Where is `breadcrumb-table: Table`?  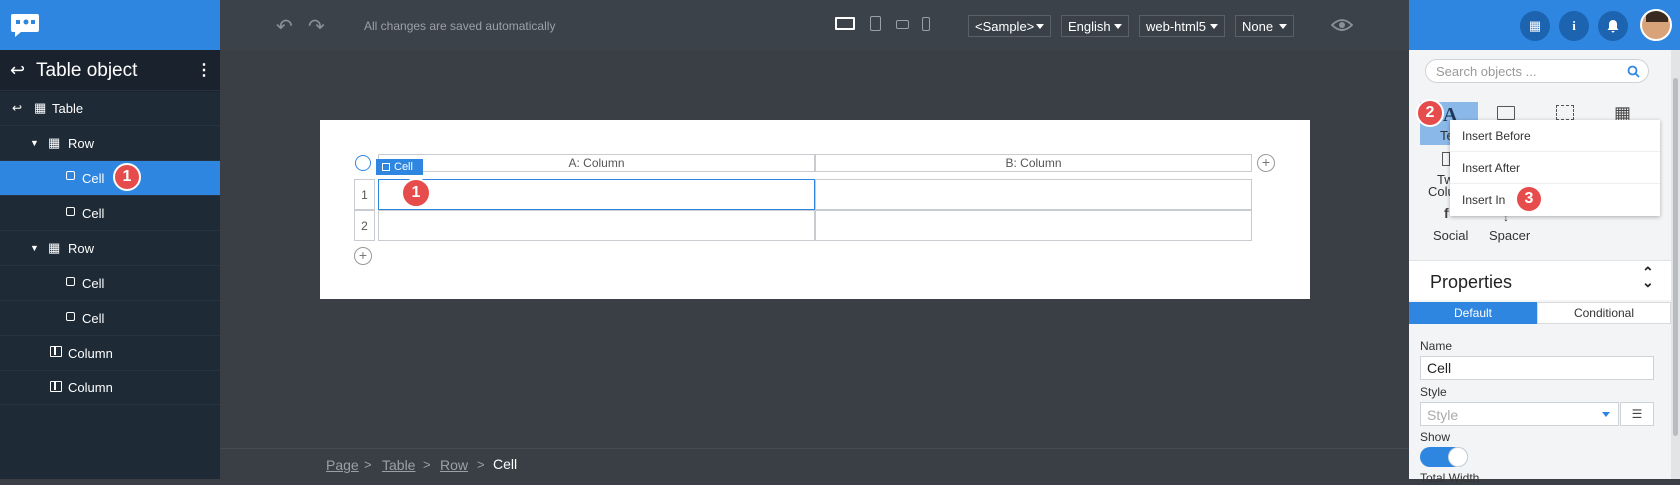
breadcrumb-table: Table is located at coordinates (398, 465).